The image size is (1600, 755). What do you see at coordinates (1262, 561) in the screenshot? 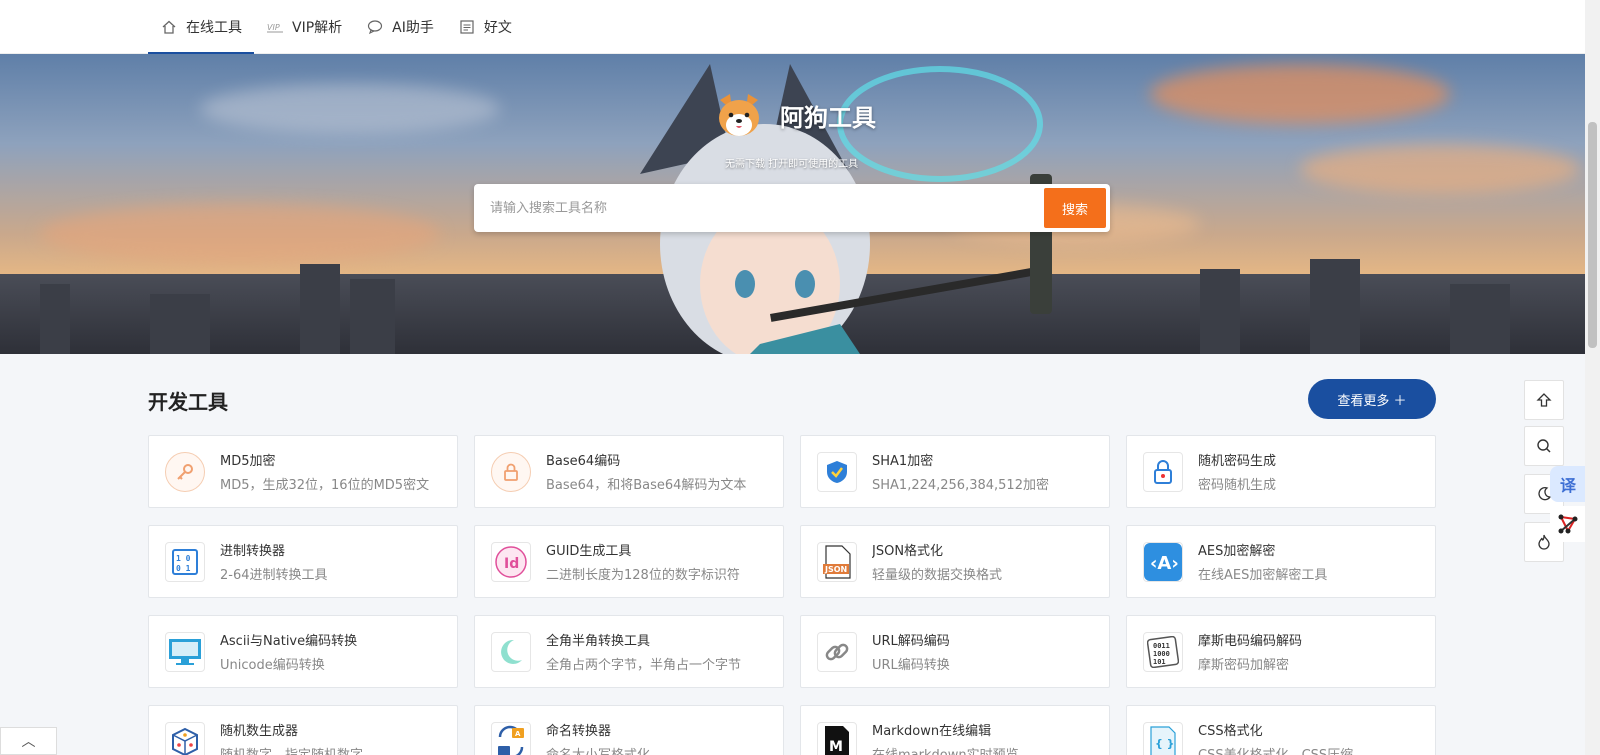
I see `tool-card-text: AES加密解密在线AES加密解密工具` at bounding box center [1262, 561].